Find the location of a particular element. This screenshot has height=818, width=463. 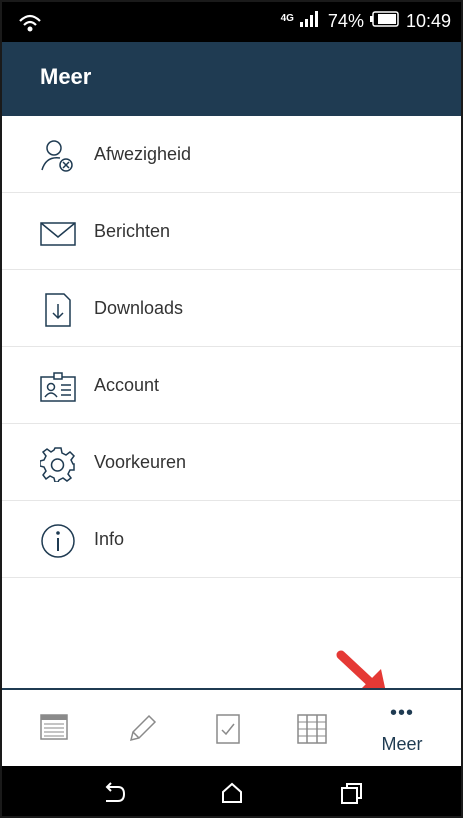

menu-item-account: Account is located at coordinates (231, 385).